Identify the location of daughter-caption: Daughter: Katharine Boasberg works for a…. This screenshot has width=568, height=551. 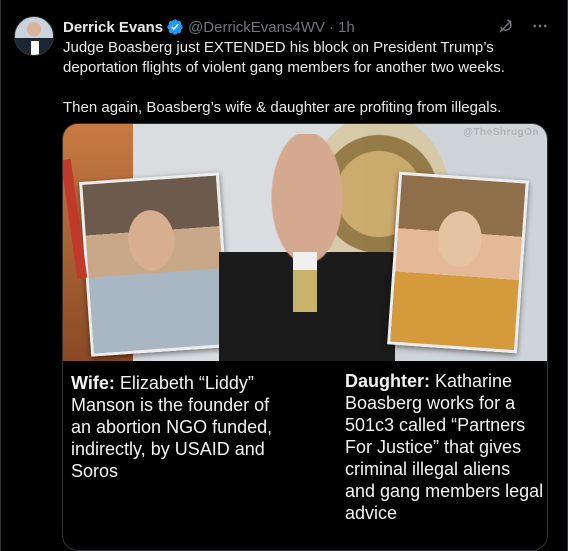
(445, 447).